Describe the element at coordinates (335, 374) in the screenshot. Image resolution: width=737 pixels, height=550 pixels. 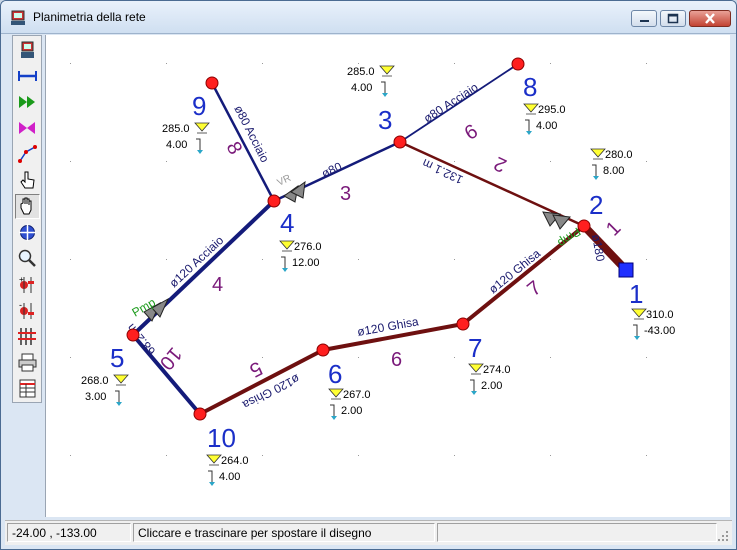
I see `node-6-number: 6` at that location.